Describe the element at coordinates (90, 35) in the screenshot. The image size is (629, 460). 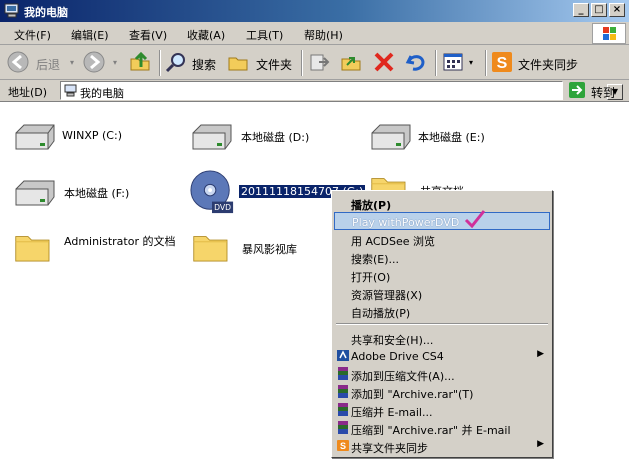
I see `menu-edit: 编辑(E)` at that location.